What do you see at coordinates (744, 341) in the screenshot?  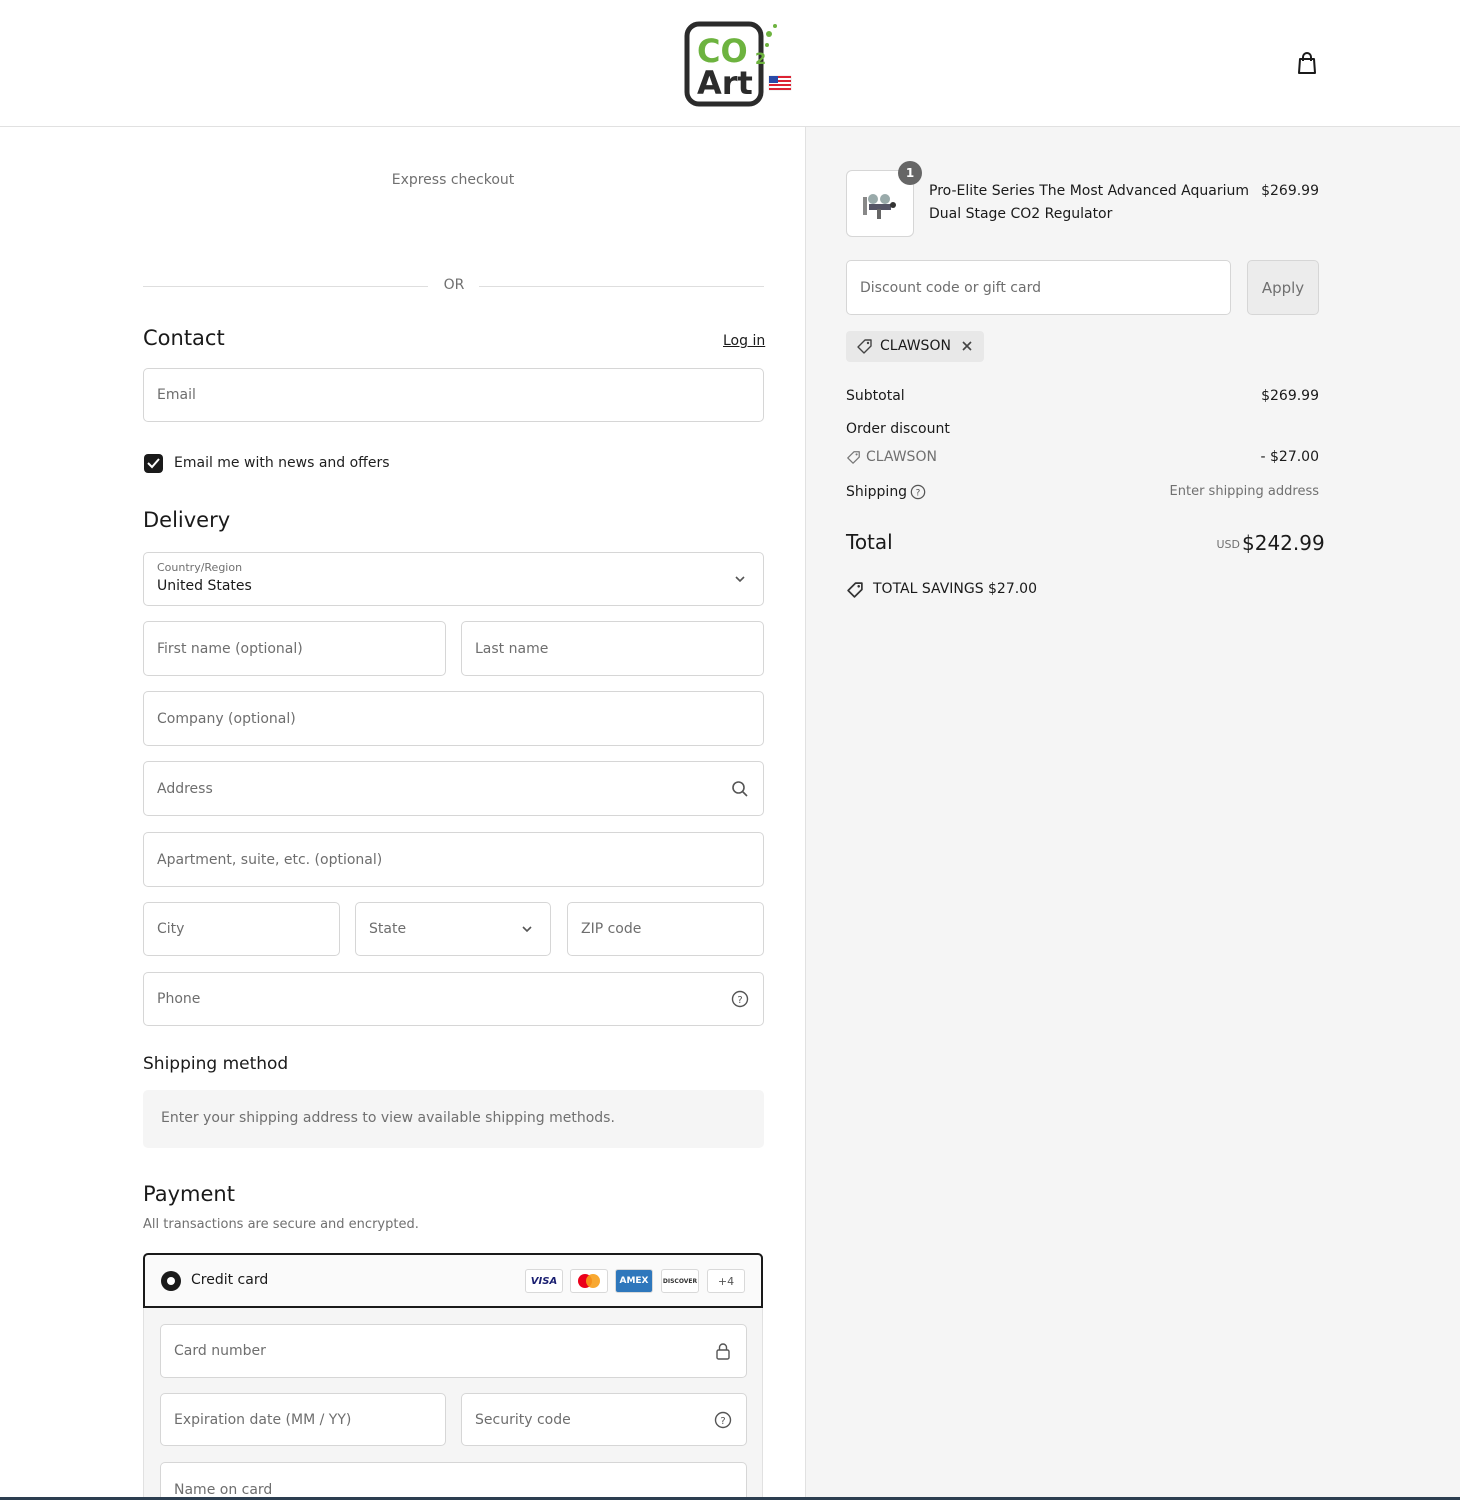 I see `login-link: Log in` at bounding box center [744, 341].